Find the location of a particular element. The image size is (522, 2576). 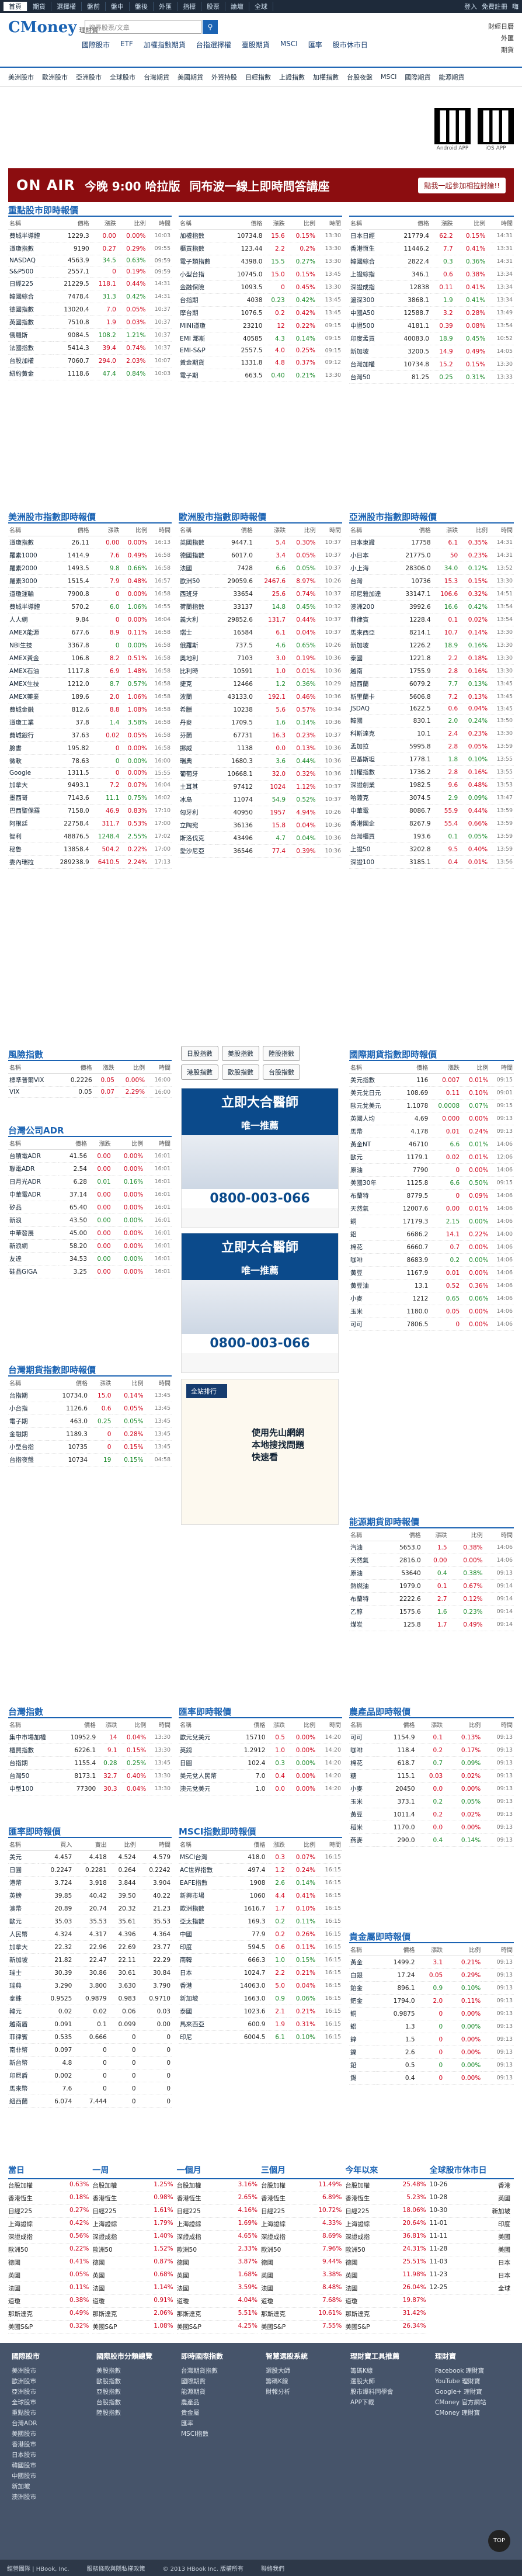

quote-name-link: 黃豆油 is located at coordinates (371, 1285).